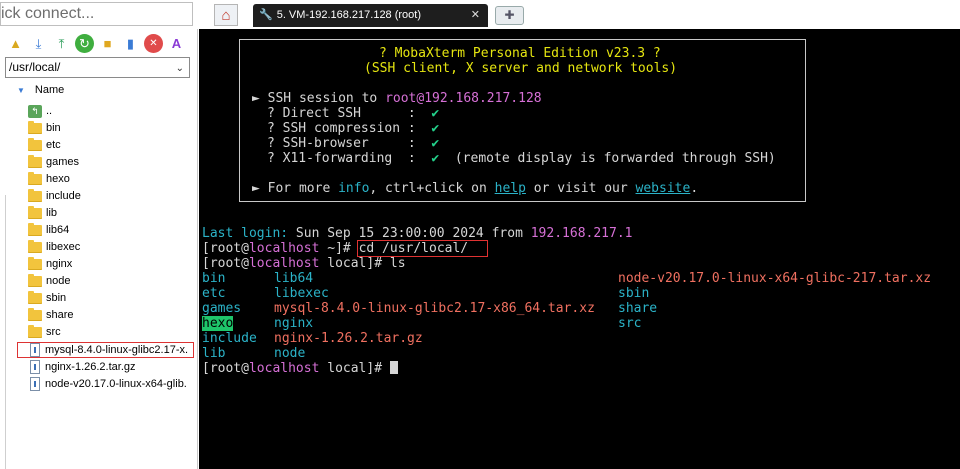  I want to click on list-item: nginx-1.26.2.tar.gz, so click(82, 367).